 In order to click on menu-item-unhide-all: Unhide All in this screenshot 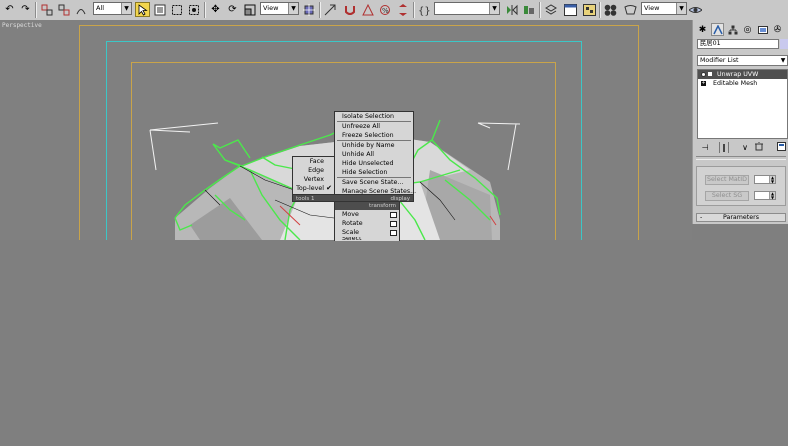, I will do `click(374, 154)`.